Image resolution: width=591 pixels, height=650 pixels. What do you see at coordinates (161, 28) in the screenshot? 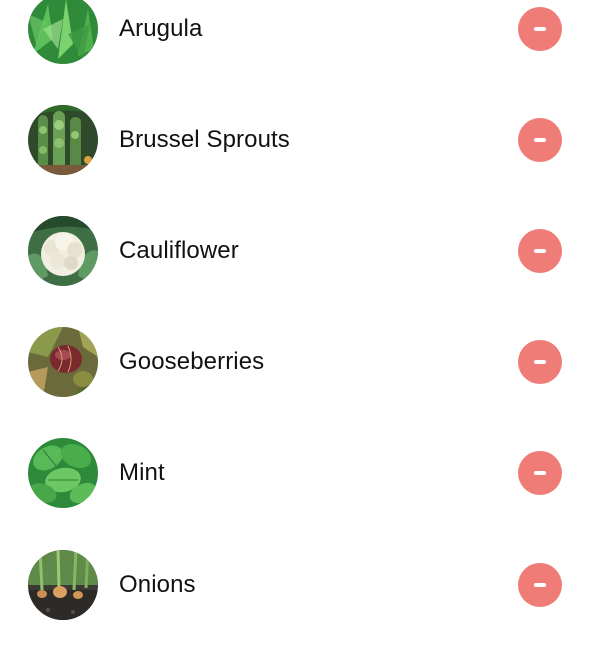
I see `item-label: Arugula` at bounding box center [161, 28].